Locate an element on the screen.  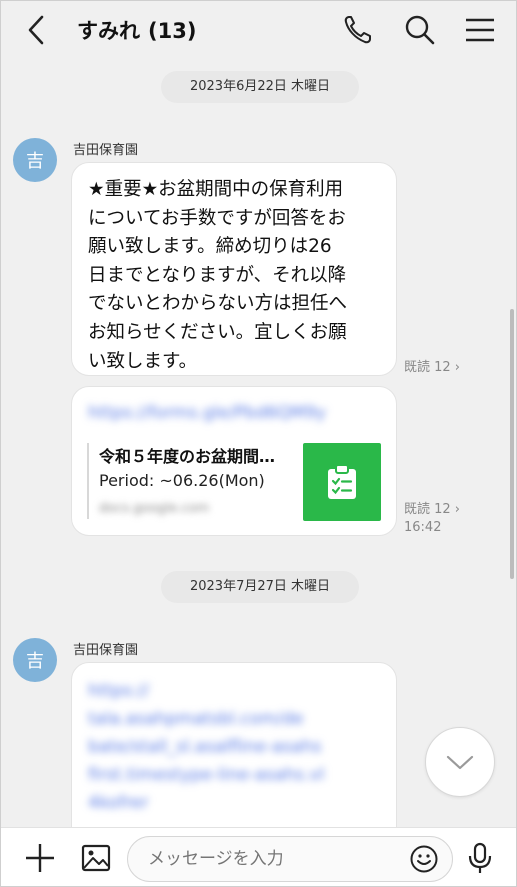
chevron-left-icon is located at coordinates (36, 30).